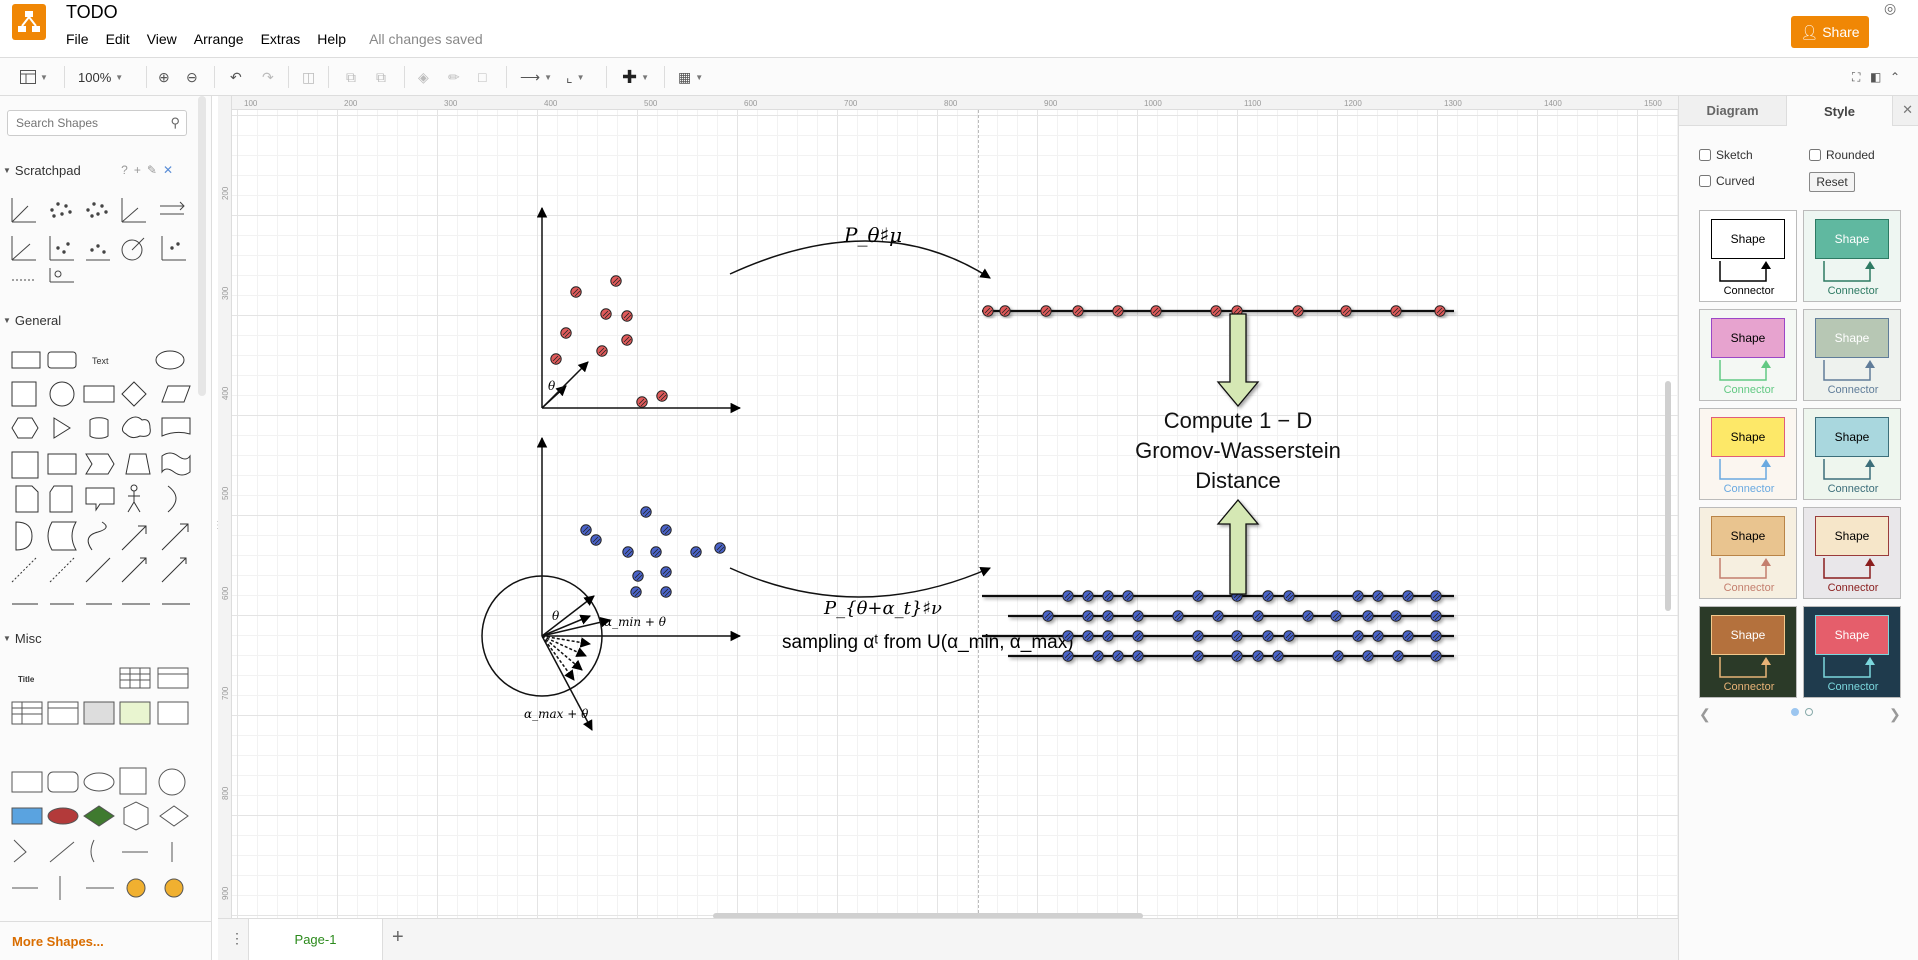 This screenshot has height=960, width=1918. I want to click on zoom-out-icon: ⊖, so click(192, 77).